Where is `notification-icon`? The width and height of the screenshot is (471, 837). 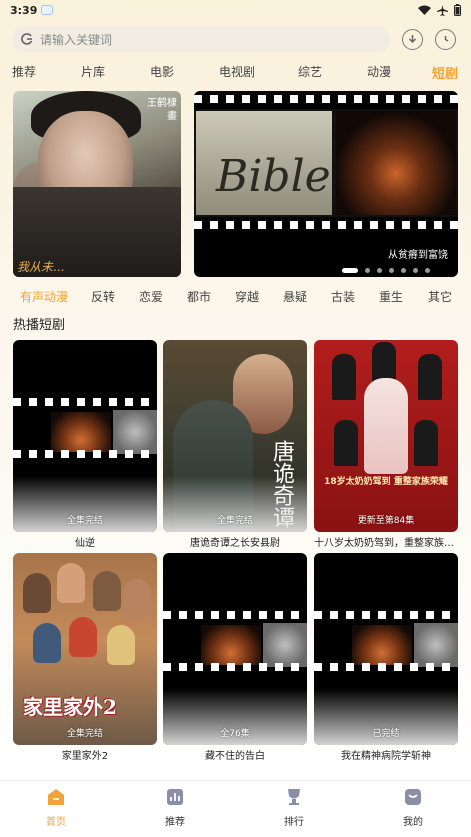
notification-icon is located at coordinates (47, 10).